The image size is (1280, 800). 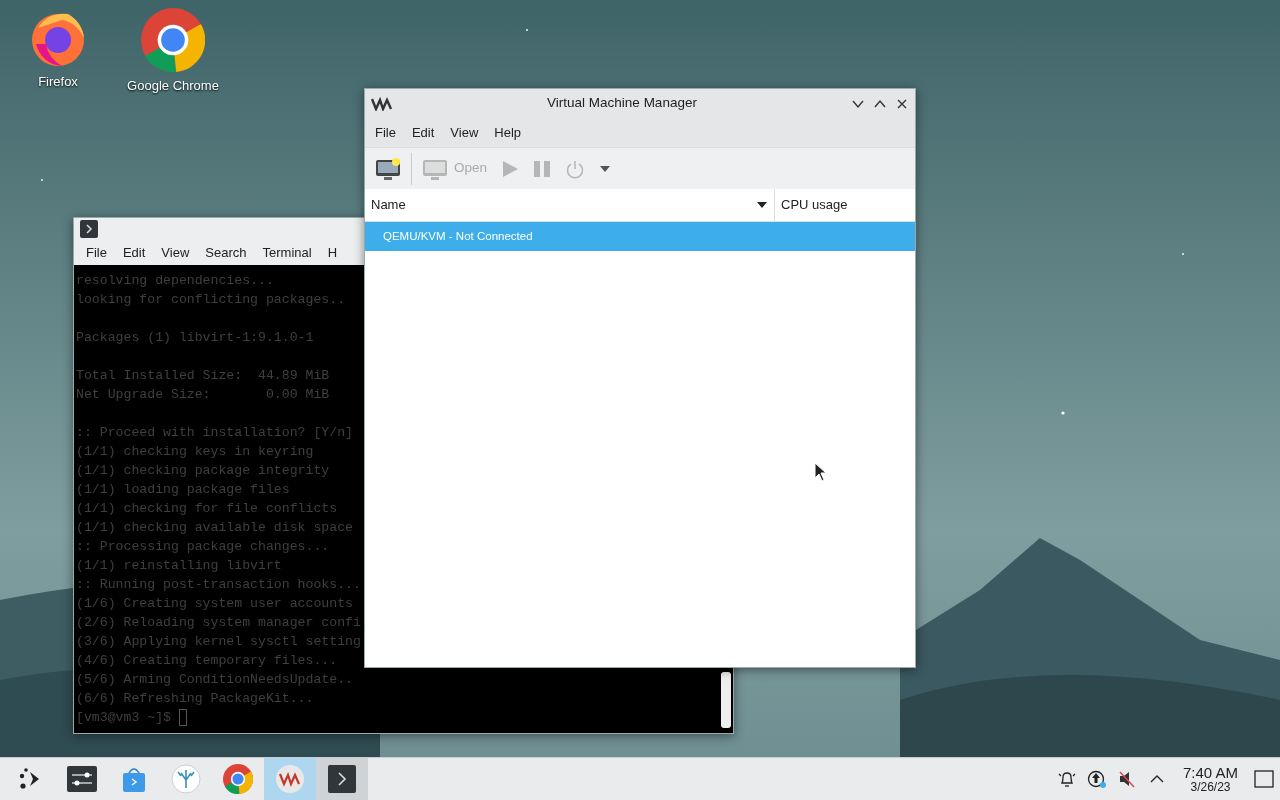 I want to click on terminal-line: (1/6) Creating system user accounts, so click(x=214, y=603).